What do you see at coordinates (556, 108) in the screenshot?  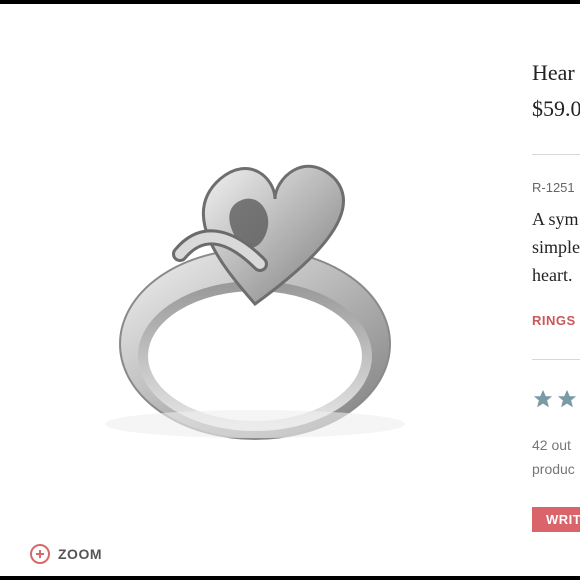 I see `product-price: $59.0` at bounding box center [556, 108].